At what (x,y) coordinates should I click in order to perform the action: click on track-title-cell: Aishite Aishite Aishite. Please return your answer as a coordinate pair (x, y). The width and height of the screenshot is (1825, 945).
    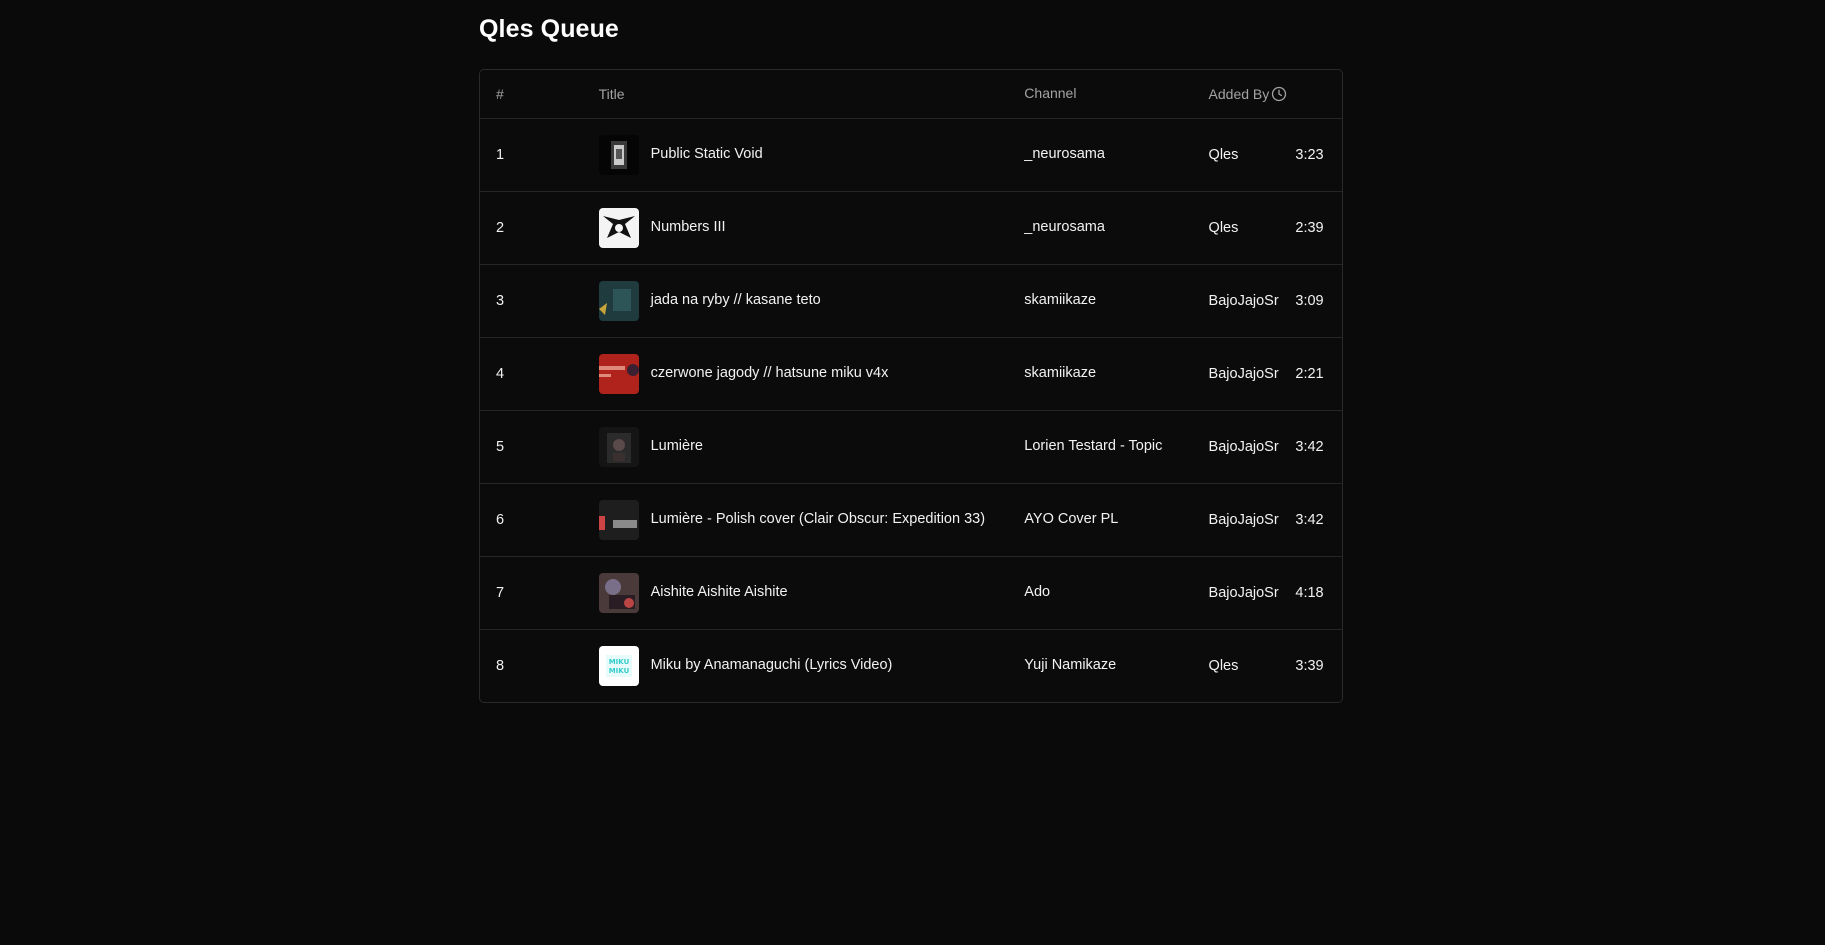
    Looking at the image, I should click on (811, 592).